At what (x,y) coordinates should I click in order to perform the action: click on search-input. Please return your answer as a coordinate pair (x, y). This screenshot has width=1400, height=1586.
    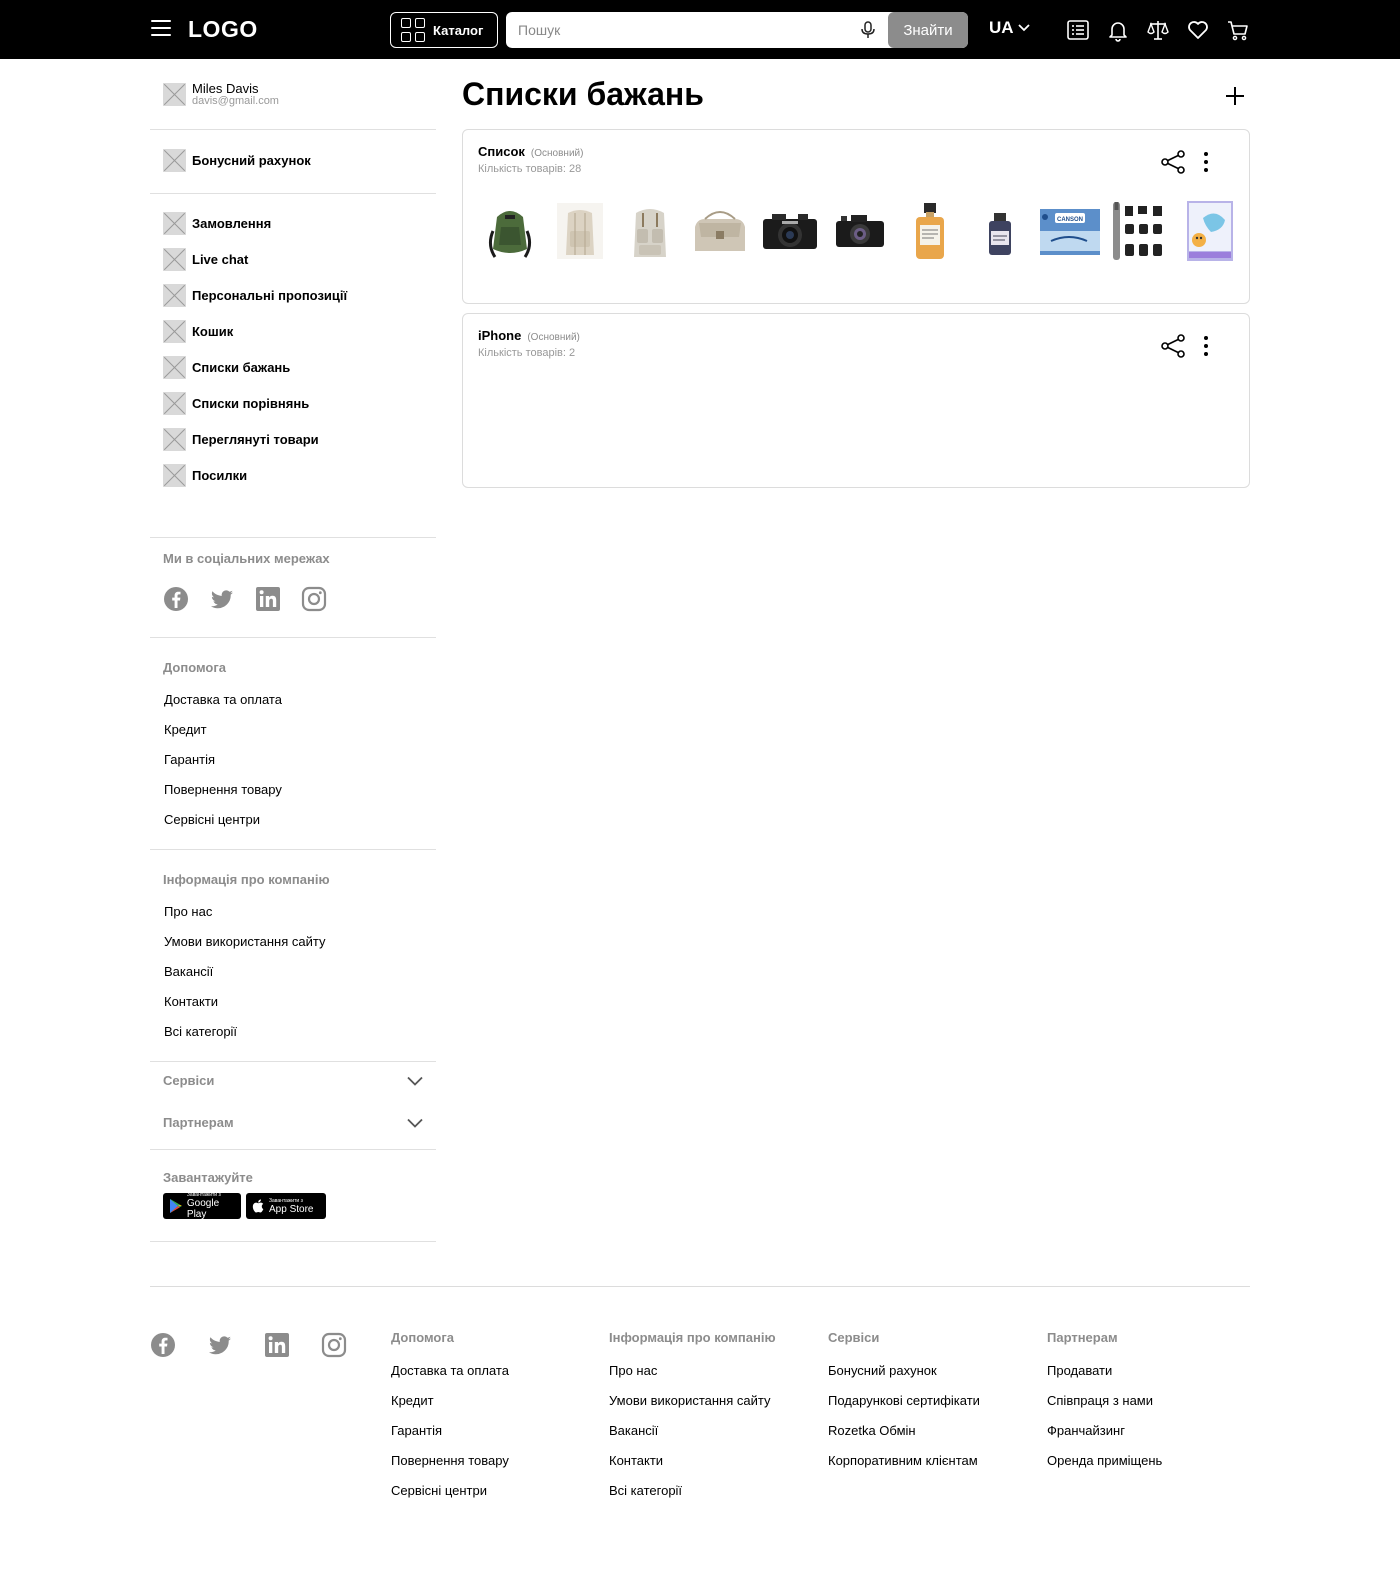
    Looking at the image, I should click on (678, 30).